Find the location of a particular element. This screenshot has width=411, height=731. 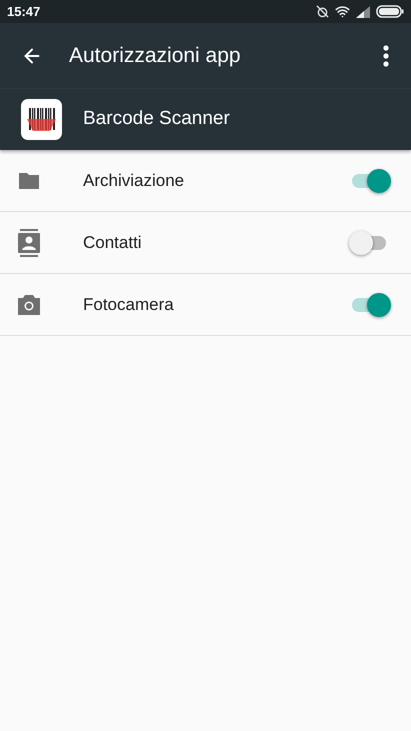

barcode-app-icon is located at coordinates (41, 119).